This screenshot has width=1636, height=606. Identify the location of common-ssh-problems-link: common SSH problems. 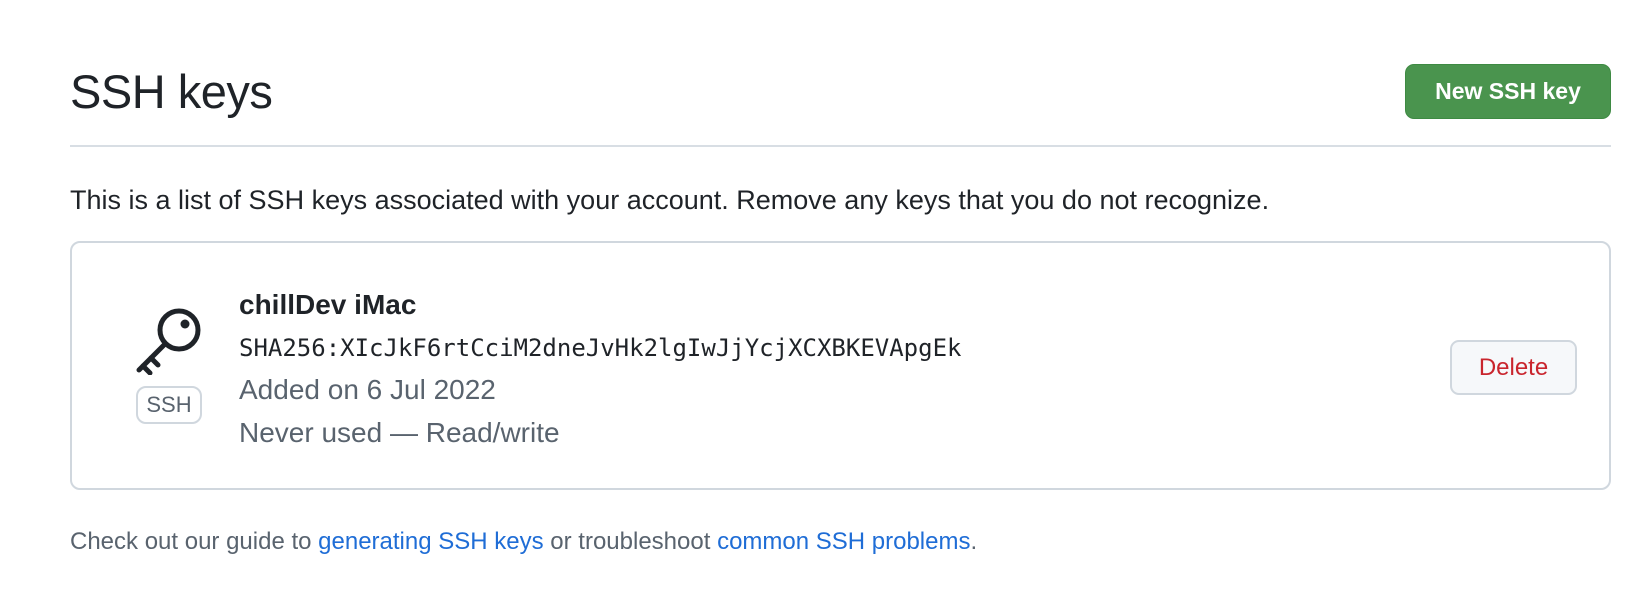
(843, 541).